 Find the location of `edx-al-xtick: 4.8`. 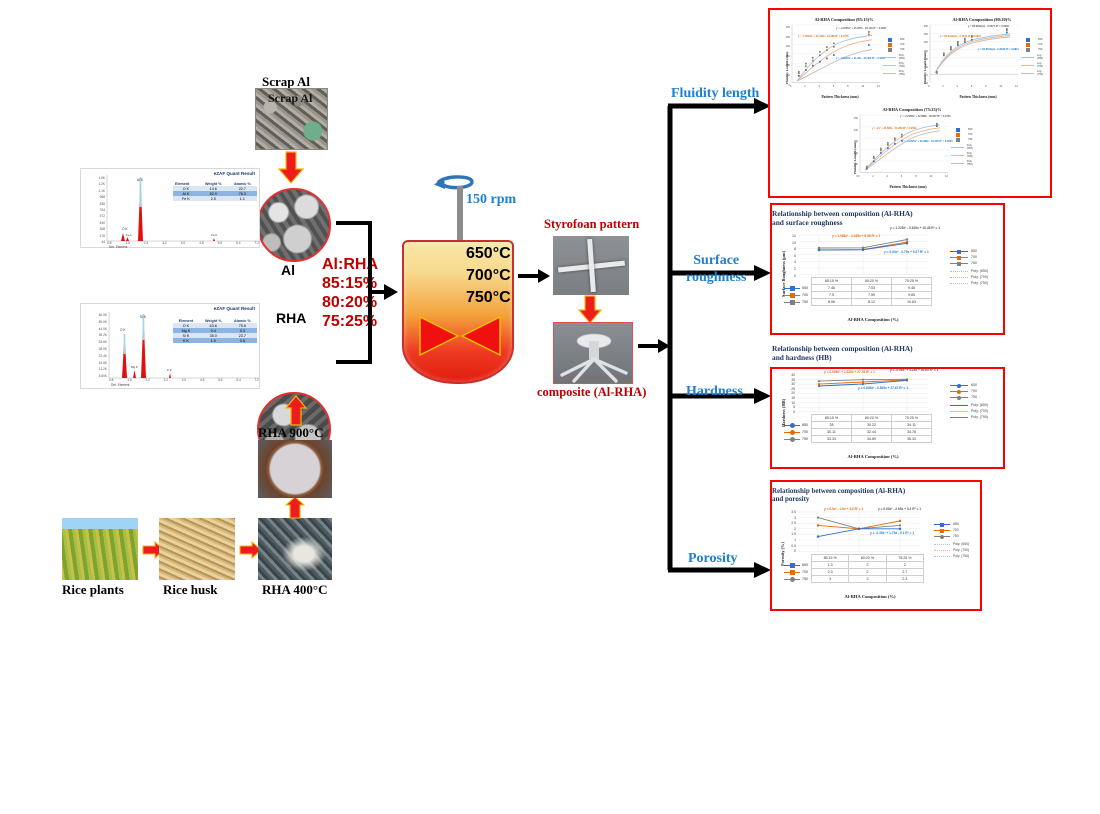

edx-al-xtick: 4.8 is located at coordinates (201, 243).